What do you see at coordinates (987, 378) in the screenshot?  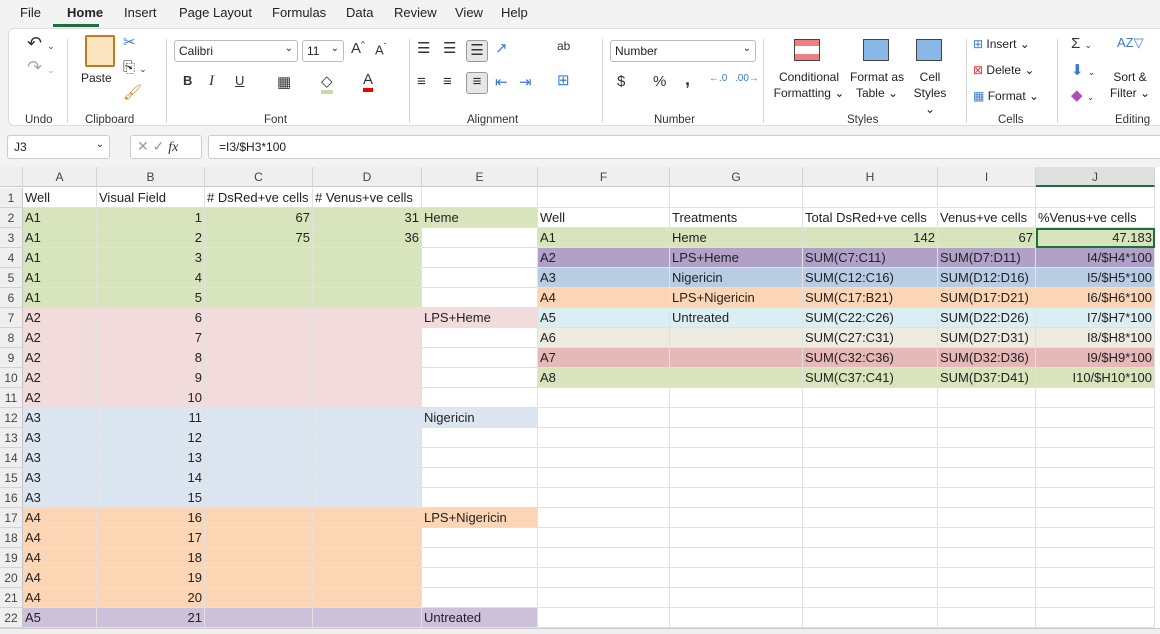 I see `cell-I10: SUM(D37:D41)` at bounding box center [987, 378].